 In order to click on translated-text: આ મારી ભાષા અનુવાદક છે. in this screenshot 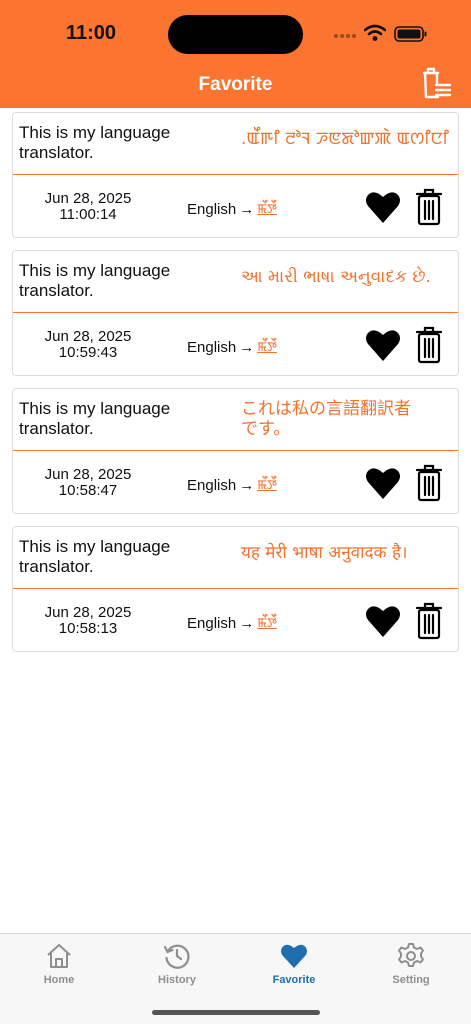, I will do `click(336, 277)`.